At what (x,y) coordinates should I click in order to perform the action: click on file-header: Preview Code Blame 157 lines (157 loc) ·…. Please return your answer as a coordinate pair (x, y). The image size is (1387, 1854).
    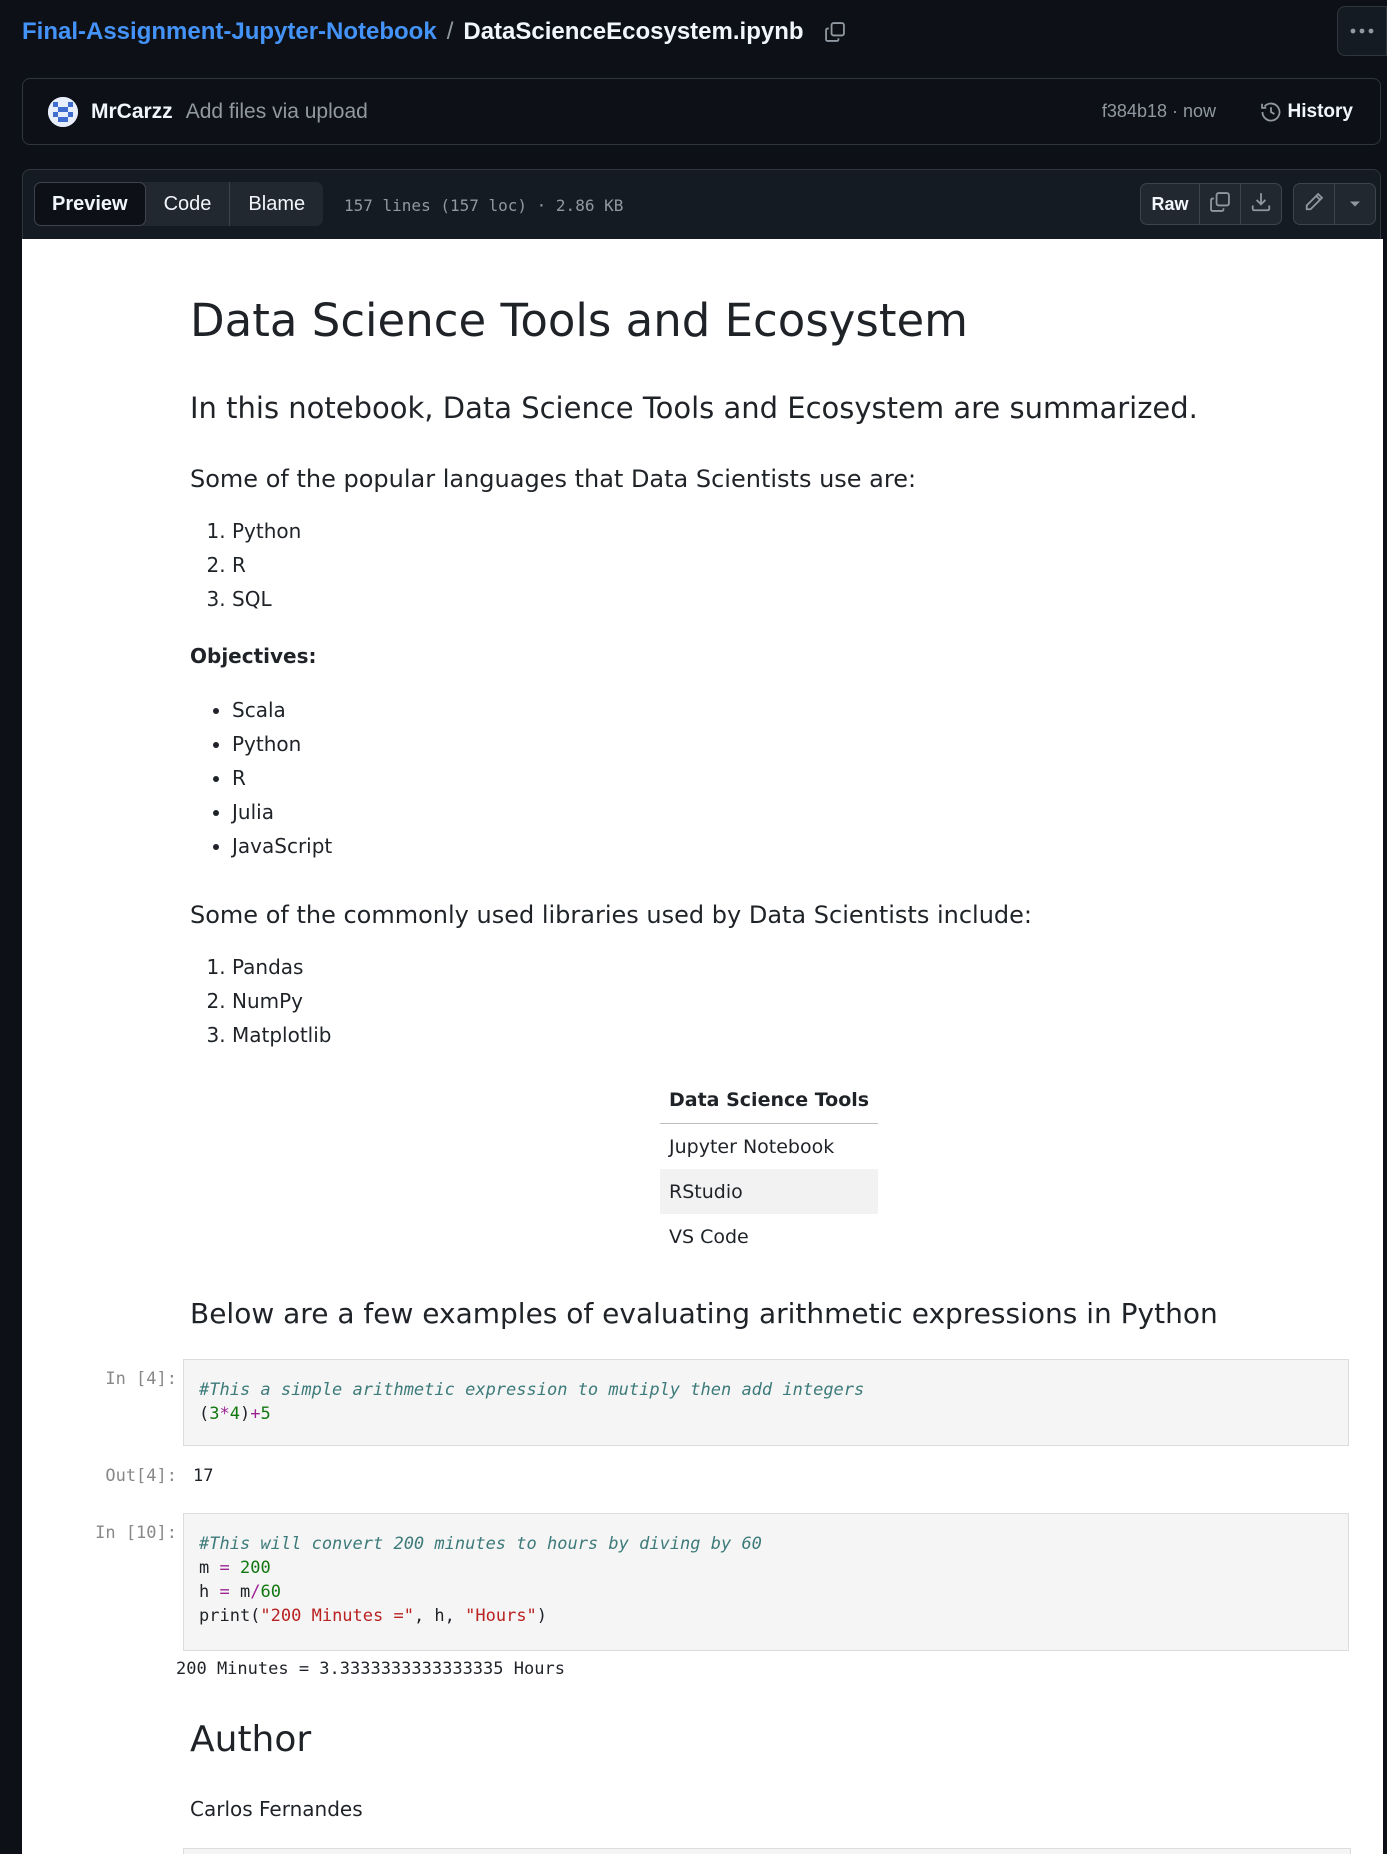
    Looking at the image, I should click on (701, 204).